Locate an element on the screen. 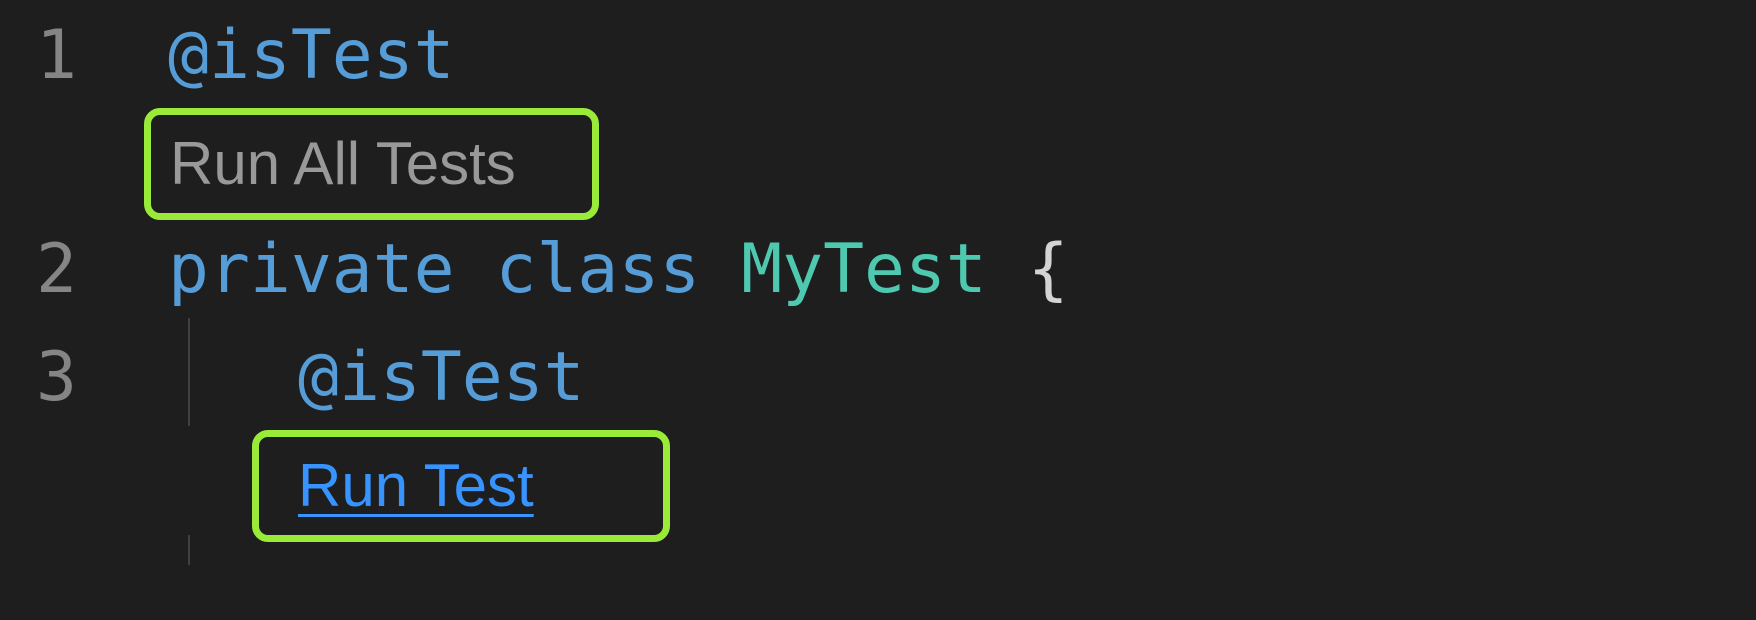 The width and height of the screenshot is (1756, 620). line-number-1: 1 is located at coordinates (56, 55).